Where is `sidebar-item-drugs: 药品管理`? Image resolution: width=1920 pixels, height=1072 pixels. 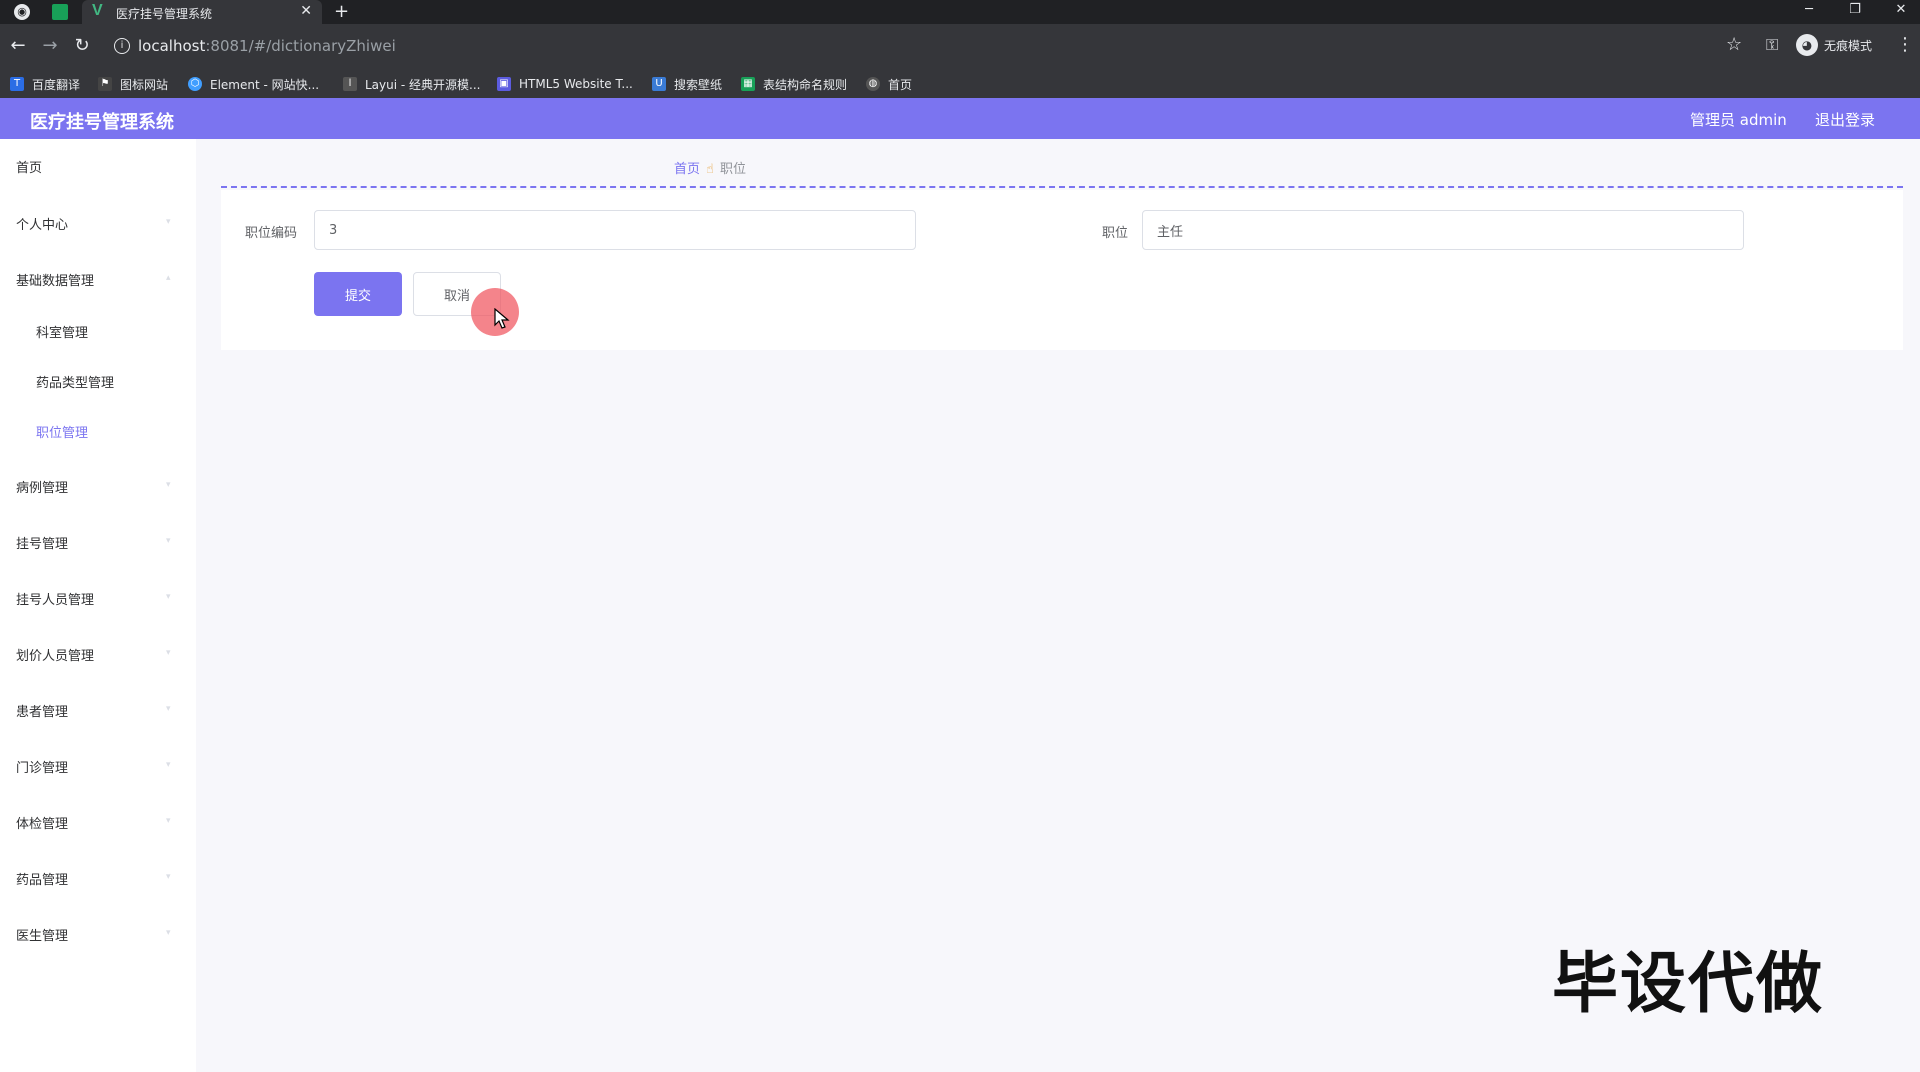 sidebar-item-drugs: 药品管理 is located at coordinates (42, 878).